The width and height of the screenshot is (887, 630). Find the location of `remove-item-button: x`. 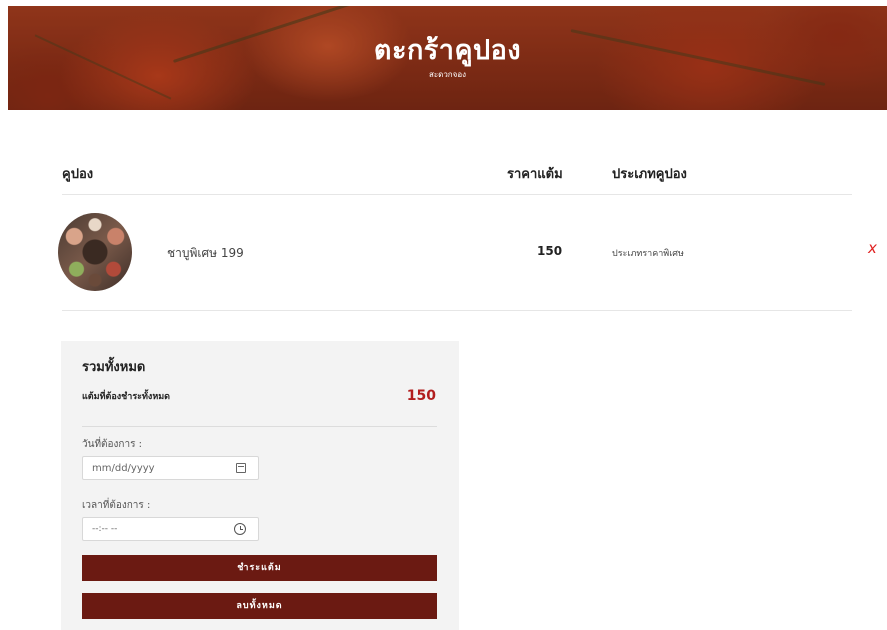

remove-item-button: x is located at coordinates (872, 248).